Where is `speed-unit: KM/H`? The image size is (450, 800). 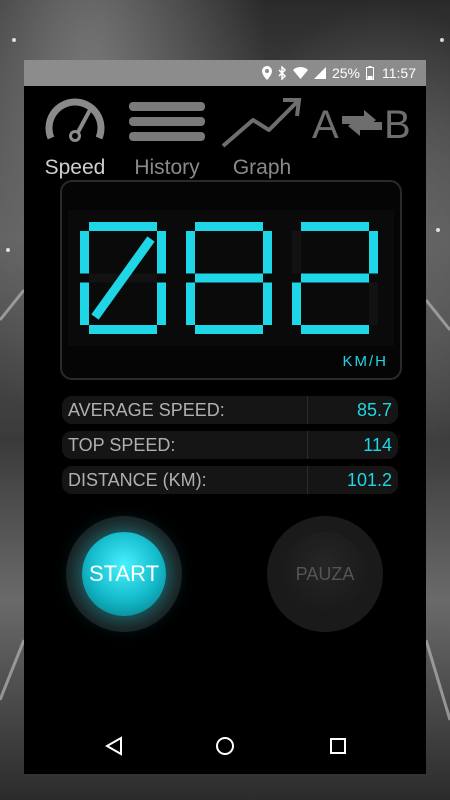 speed-unit: KM/H is located at coordinates (365, 361).